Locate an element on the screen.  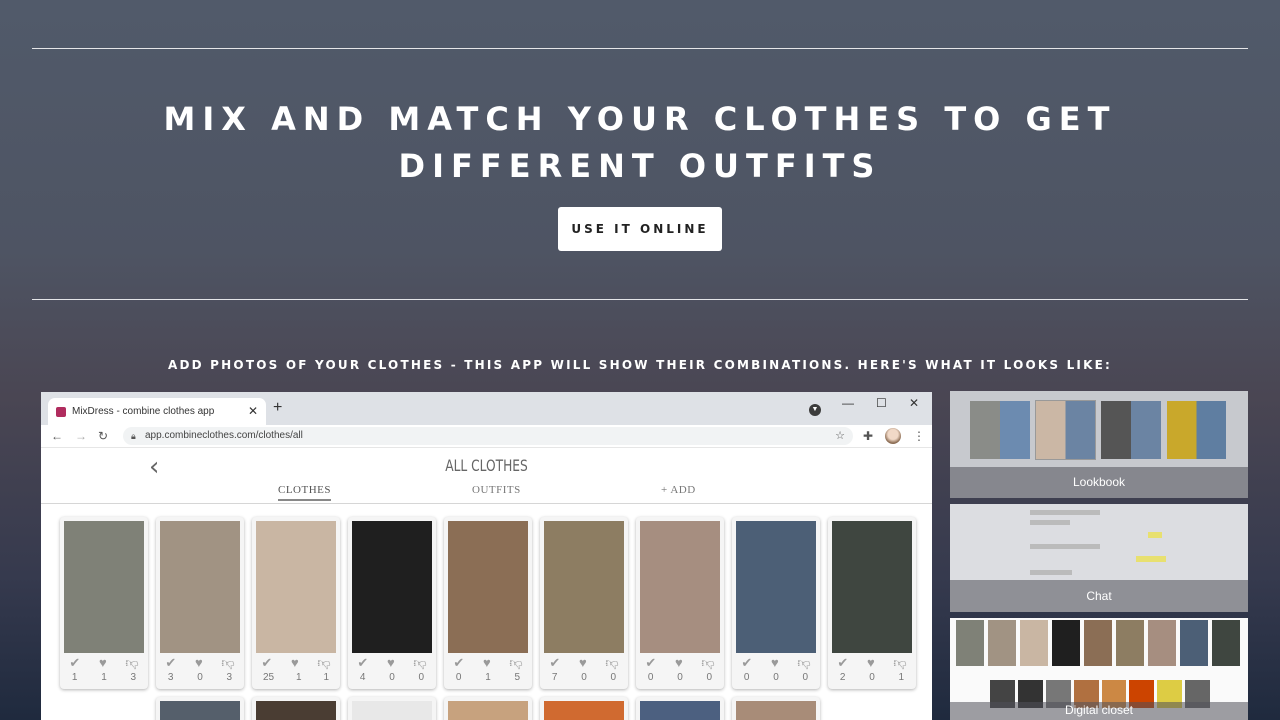
like-count: 7 is located at coordinates (554, 677).